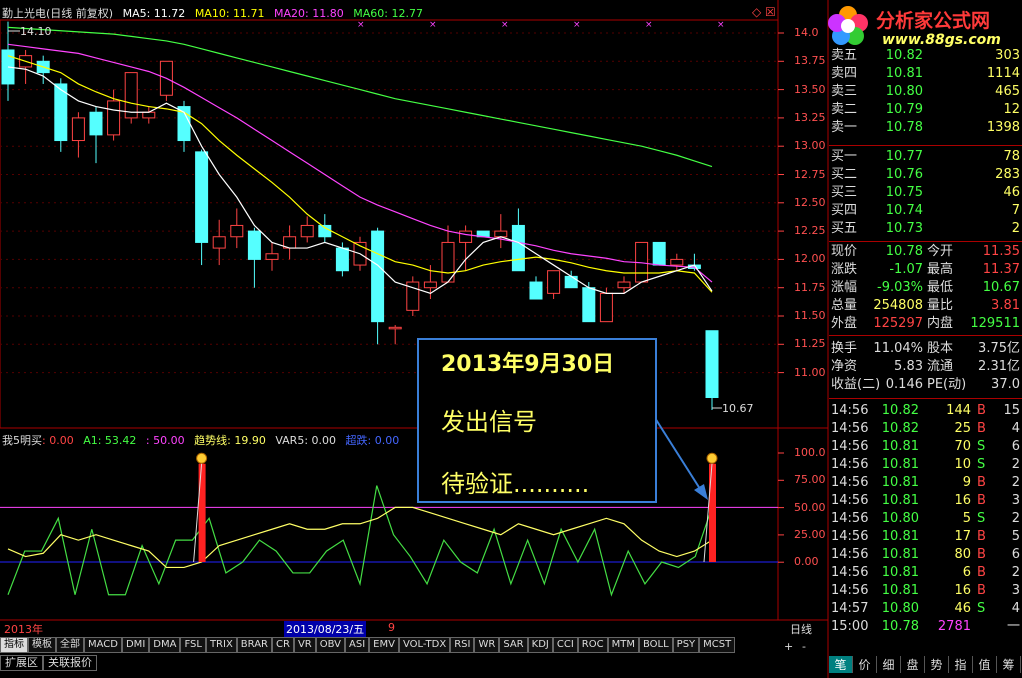 The height and width of the screenshot is (678, 1022). Describe the element at coordinates (103, 645) in the screenshot. I see `tab-indicator: MACD` at that location.